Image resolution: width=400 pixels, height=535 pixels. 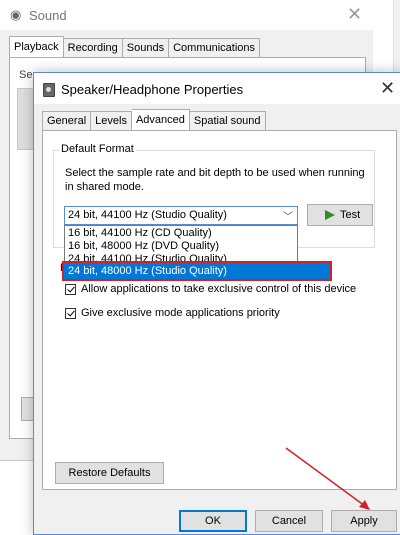 I want to click on format-select: 24 bit, 44100 Hz (Studio Quality) ﹀, so click(x=181, y=215).